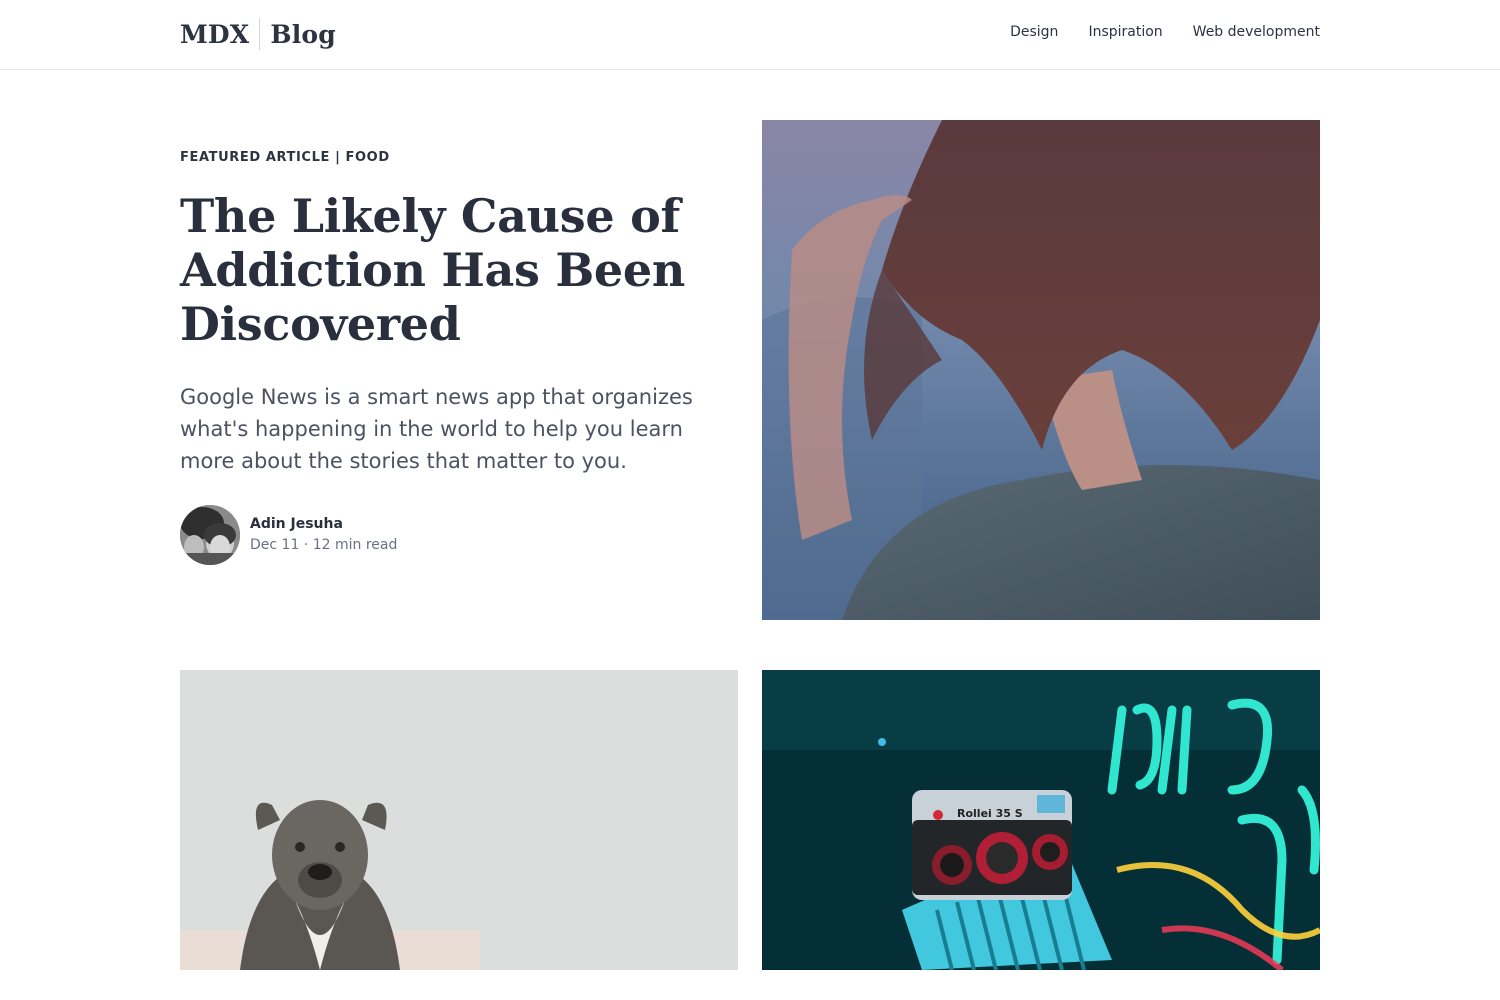 This screenshot has height=1000, width=1500. I want to click on main-nav: Design Inspiration Web development, so click(1165, 32).